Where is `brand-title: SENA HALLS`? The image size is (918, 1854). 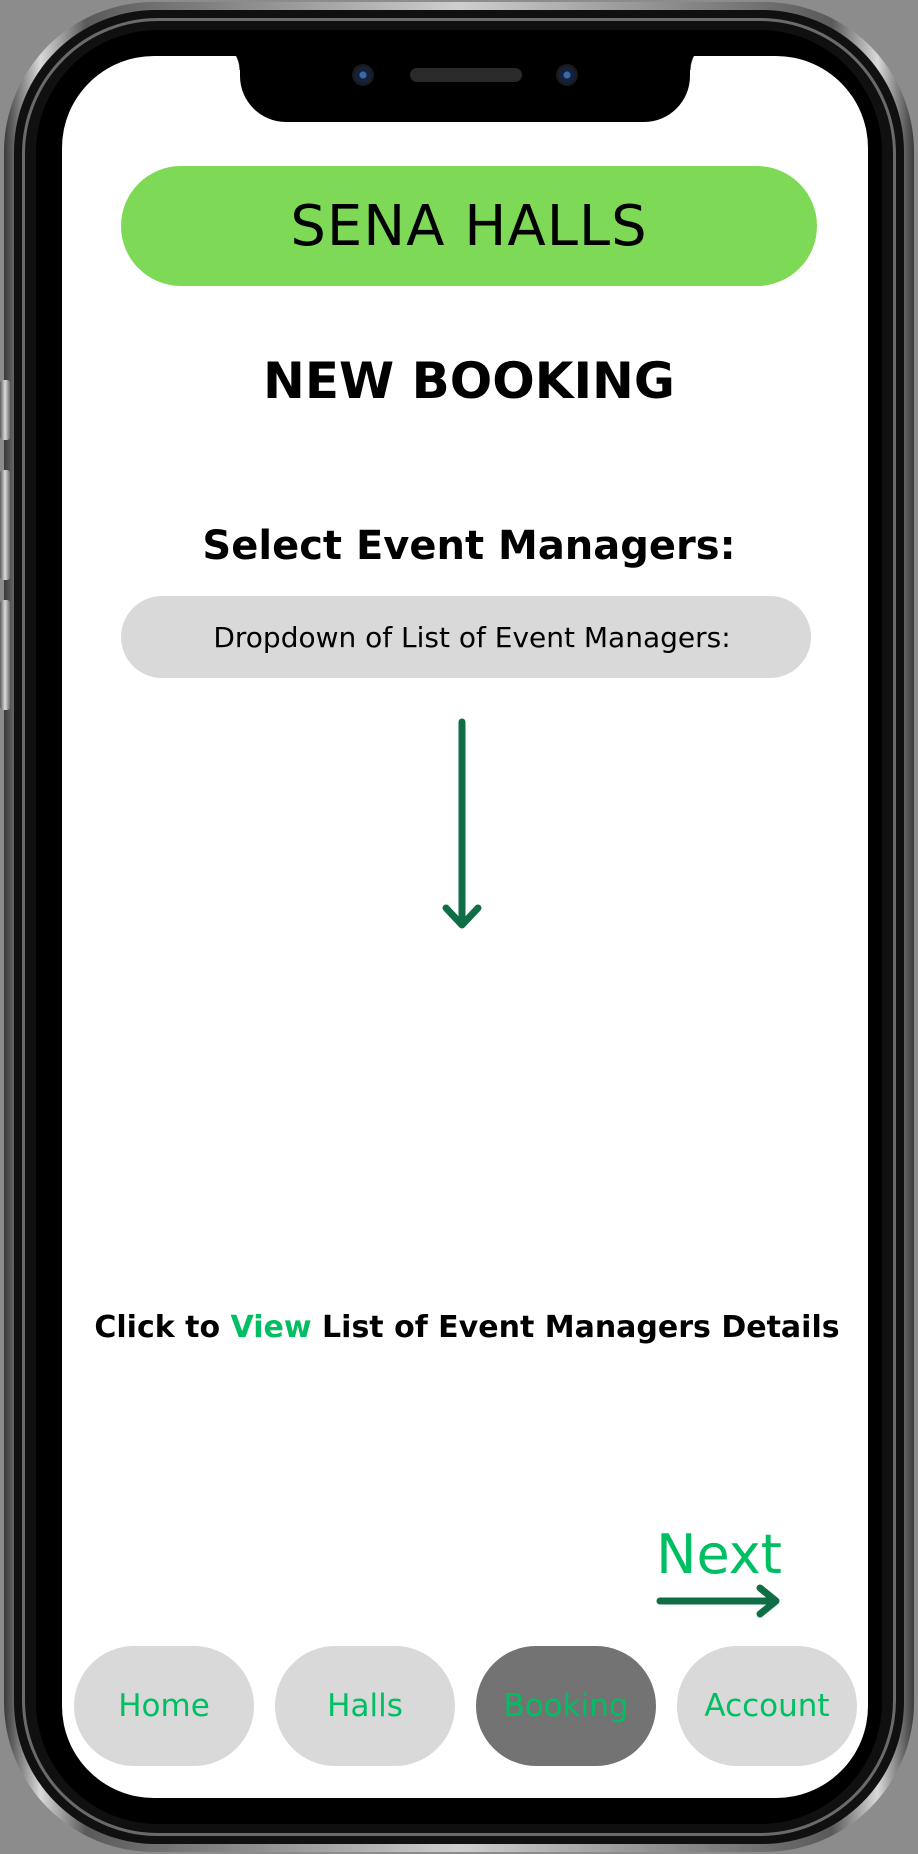
brand-title: SENA HALLS is located at coordinates (469, 226).